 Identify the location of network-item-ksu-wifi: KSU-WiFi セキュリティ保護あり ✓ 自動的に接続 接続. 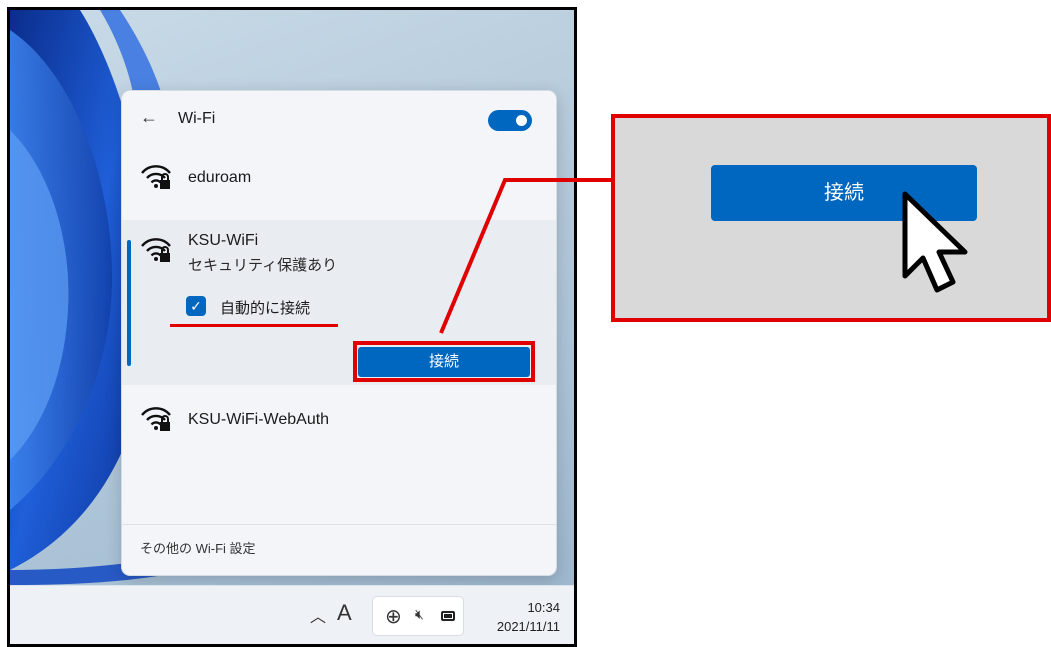
(339, 302).